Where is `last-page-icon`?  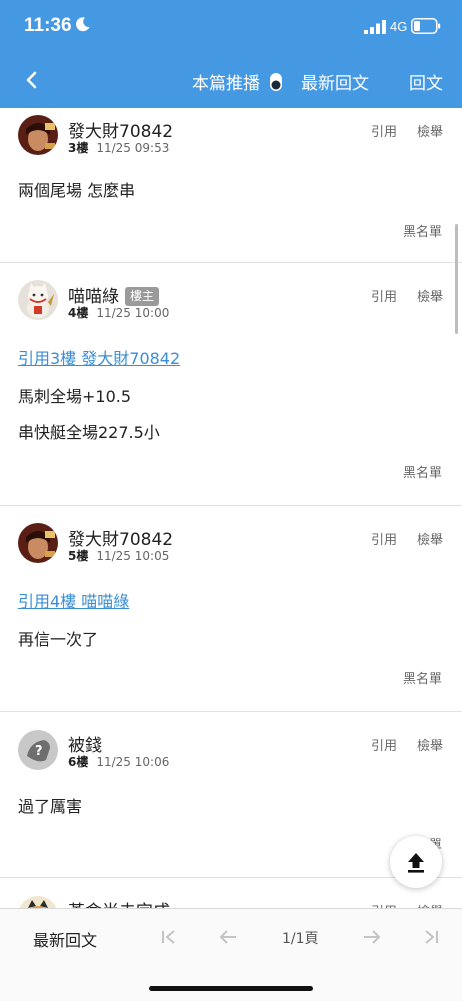 last-page-icon is located at coordinates (431, 937).